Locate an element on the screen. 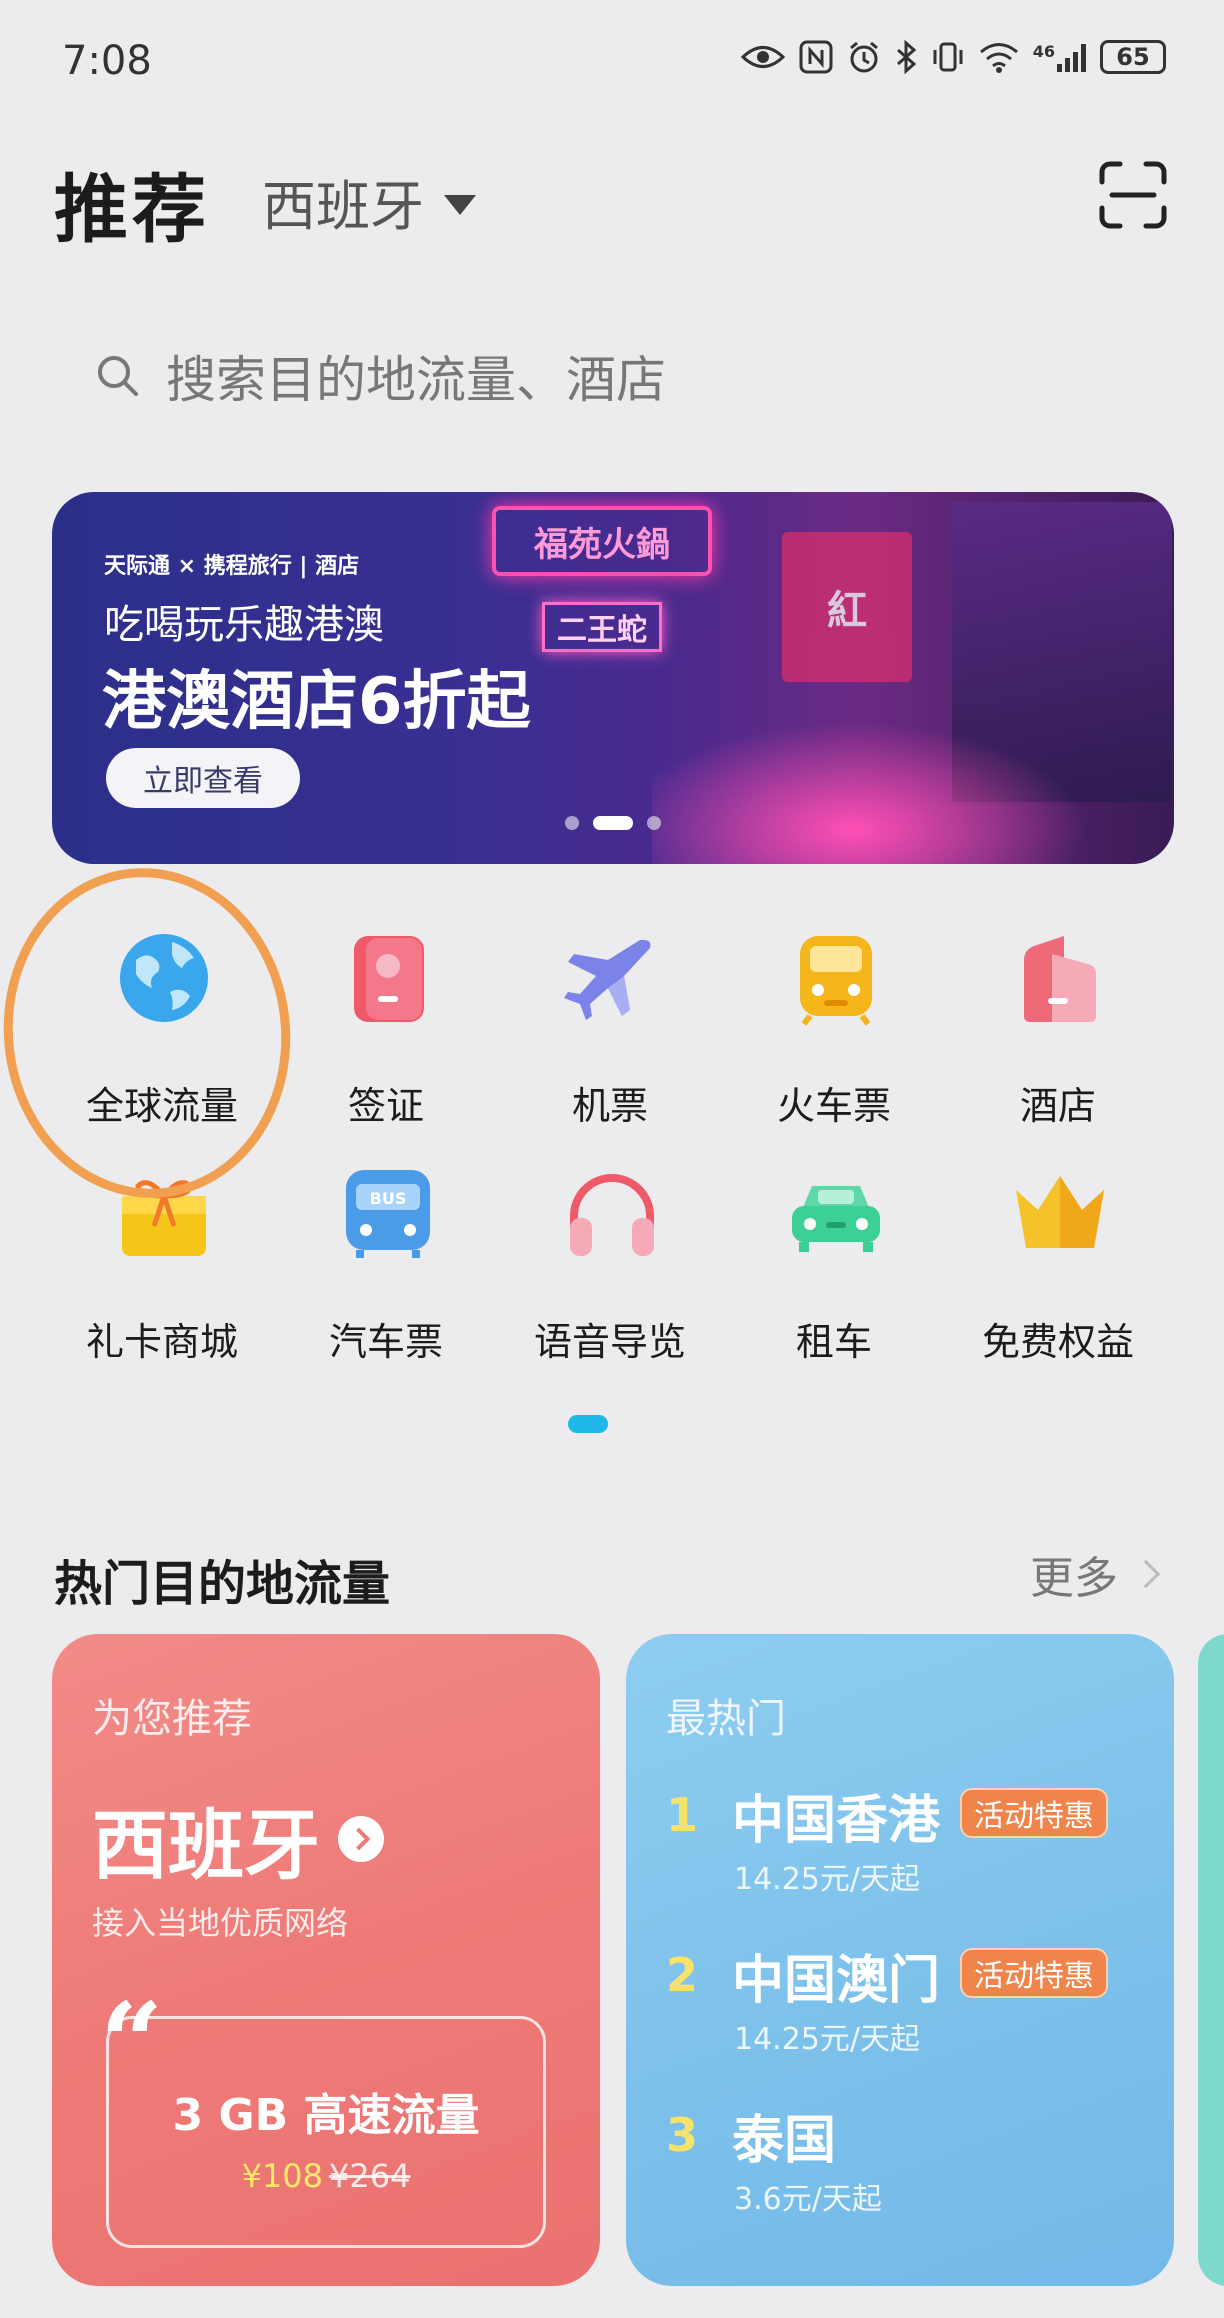 The width and height of the screenshot is (1224, 2318). bus-icon-text: BUS is located at coordinates (388, 1198).